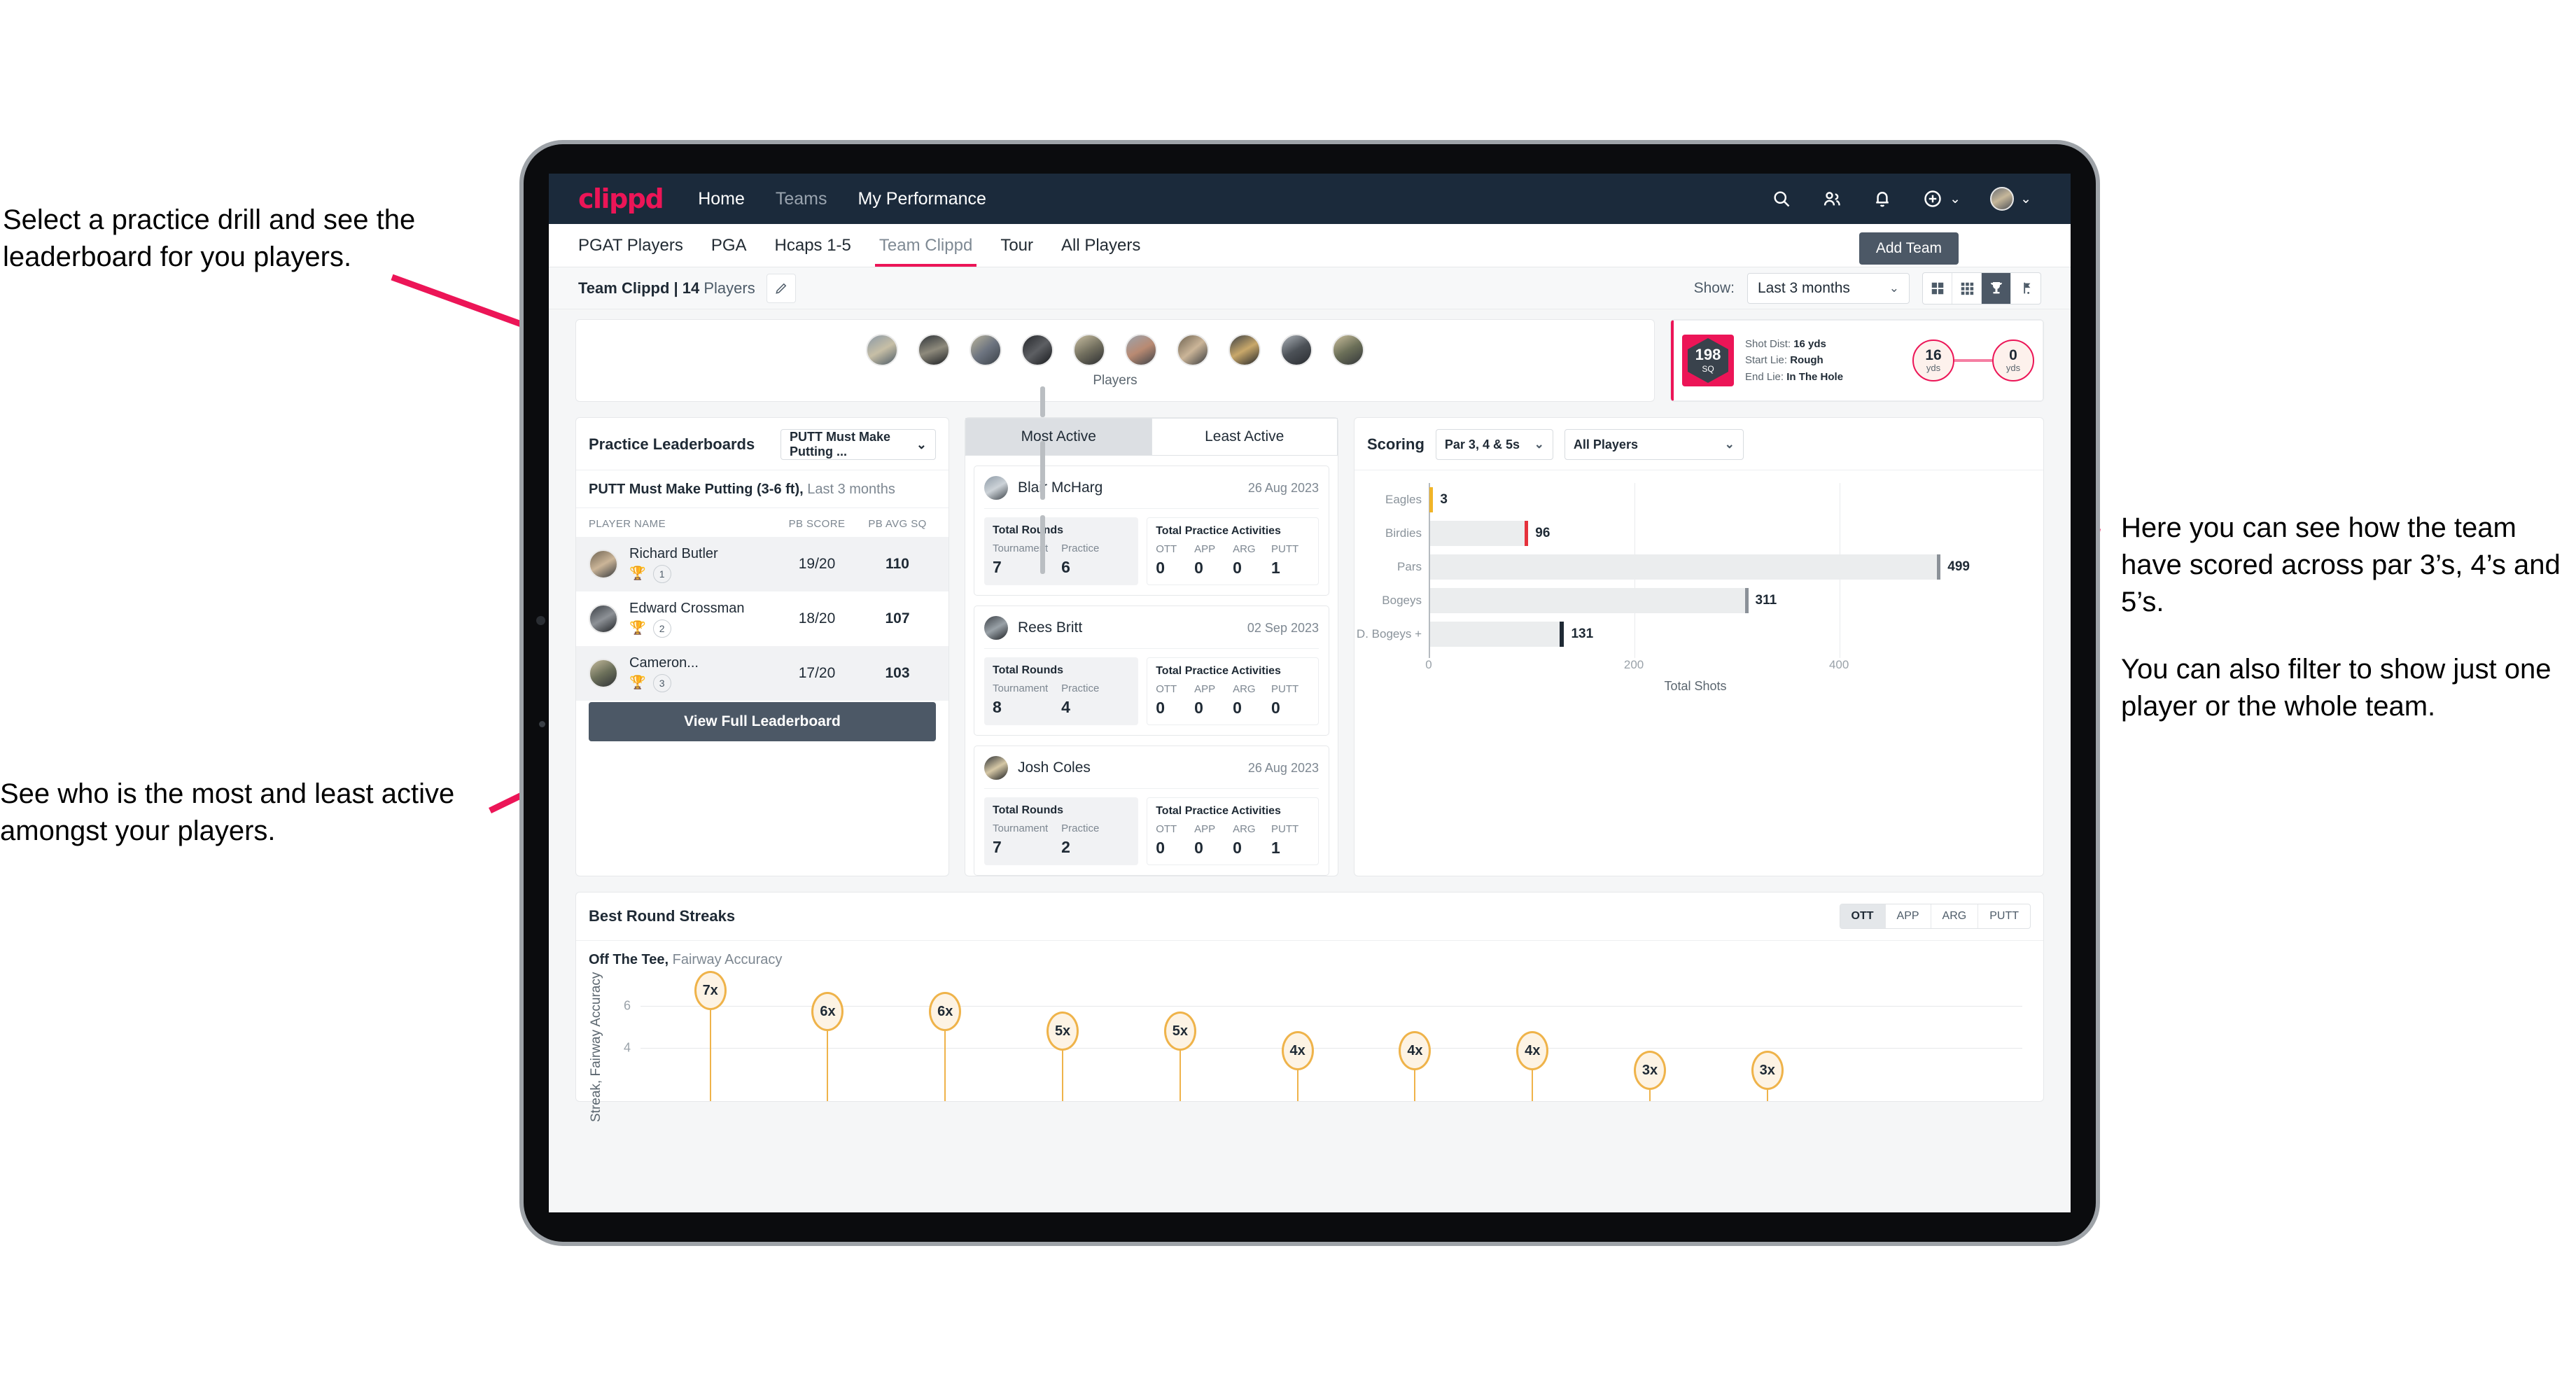 This screenshot has height=1386, width=2576. Describe the element at coordinates (1673, 533) in the screenshot. I see `bar-birdies: Birdies 96` at that location.